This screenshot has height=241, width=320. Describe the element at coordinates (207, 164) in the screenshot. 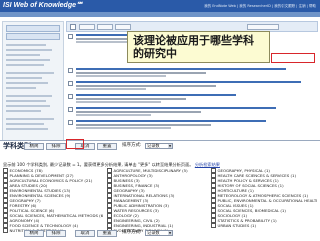

I see `analyze-results-link: 分析检索结果` at that location.